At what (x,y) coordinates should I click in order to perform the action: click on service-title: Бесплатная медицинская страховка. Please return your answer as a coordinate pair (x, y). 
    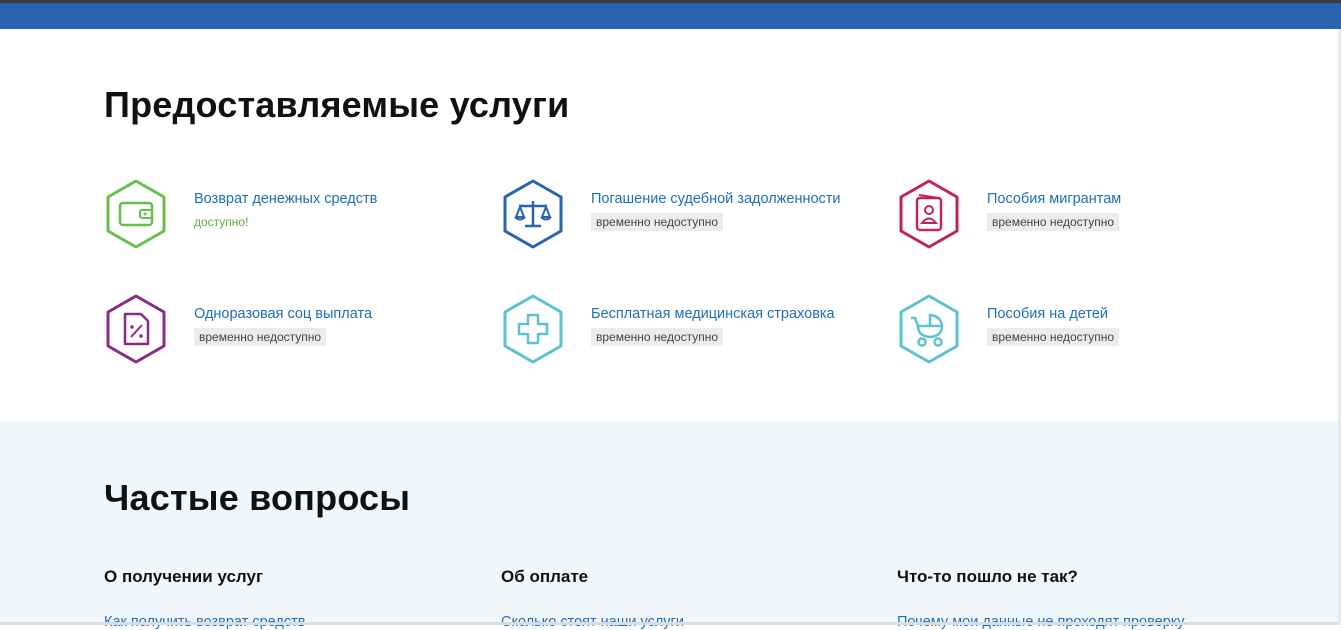
    Looking at the image, I should click on (713, 314).